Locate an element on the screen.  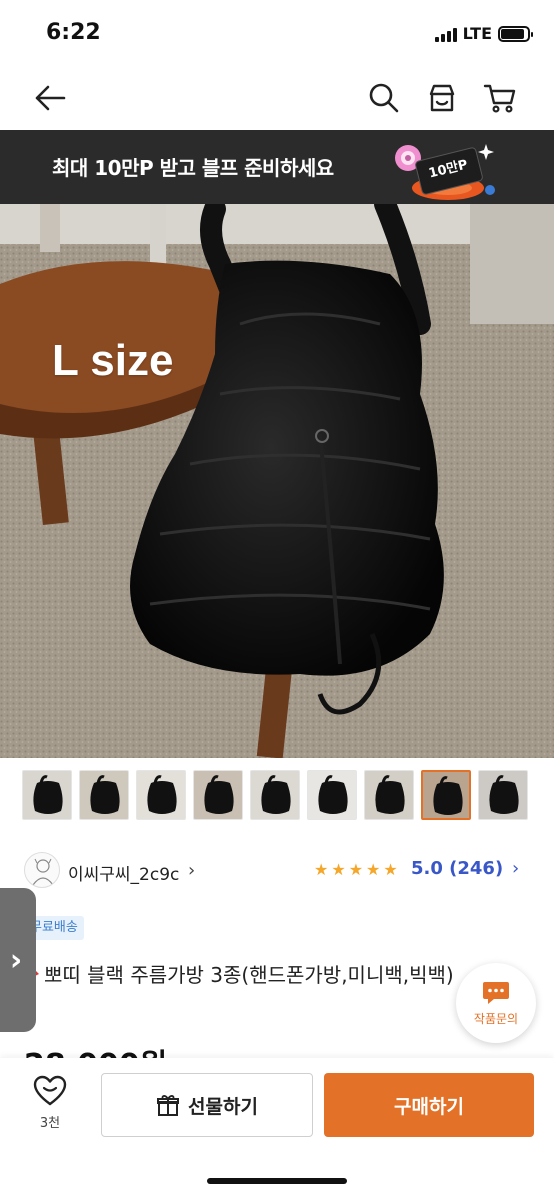
nav-bar is located at coordinates (277, 99).